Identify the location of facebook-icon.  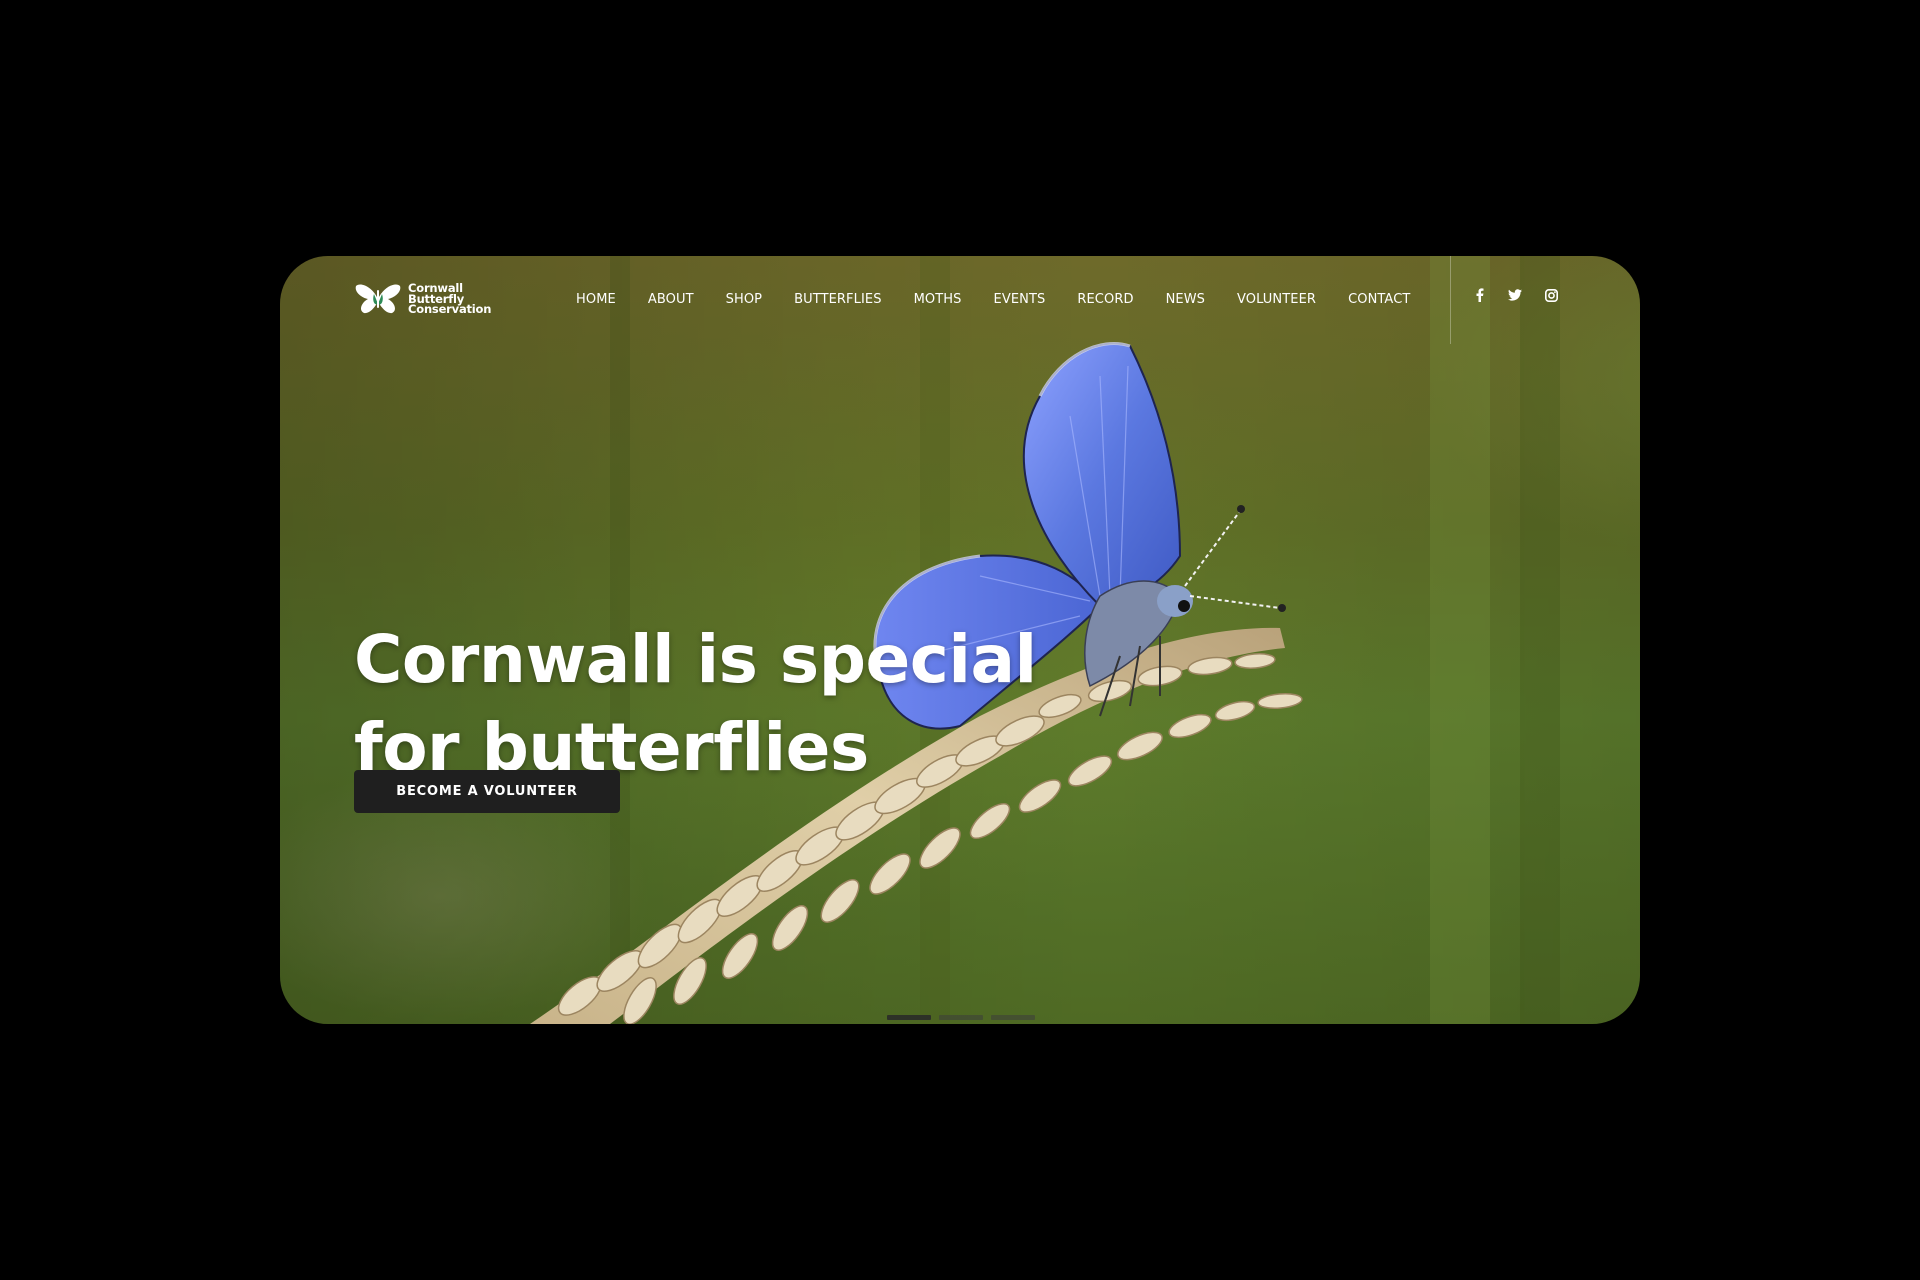
(1479, 295).